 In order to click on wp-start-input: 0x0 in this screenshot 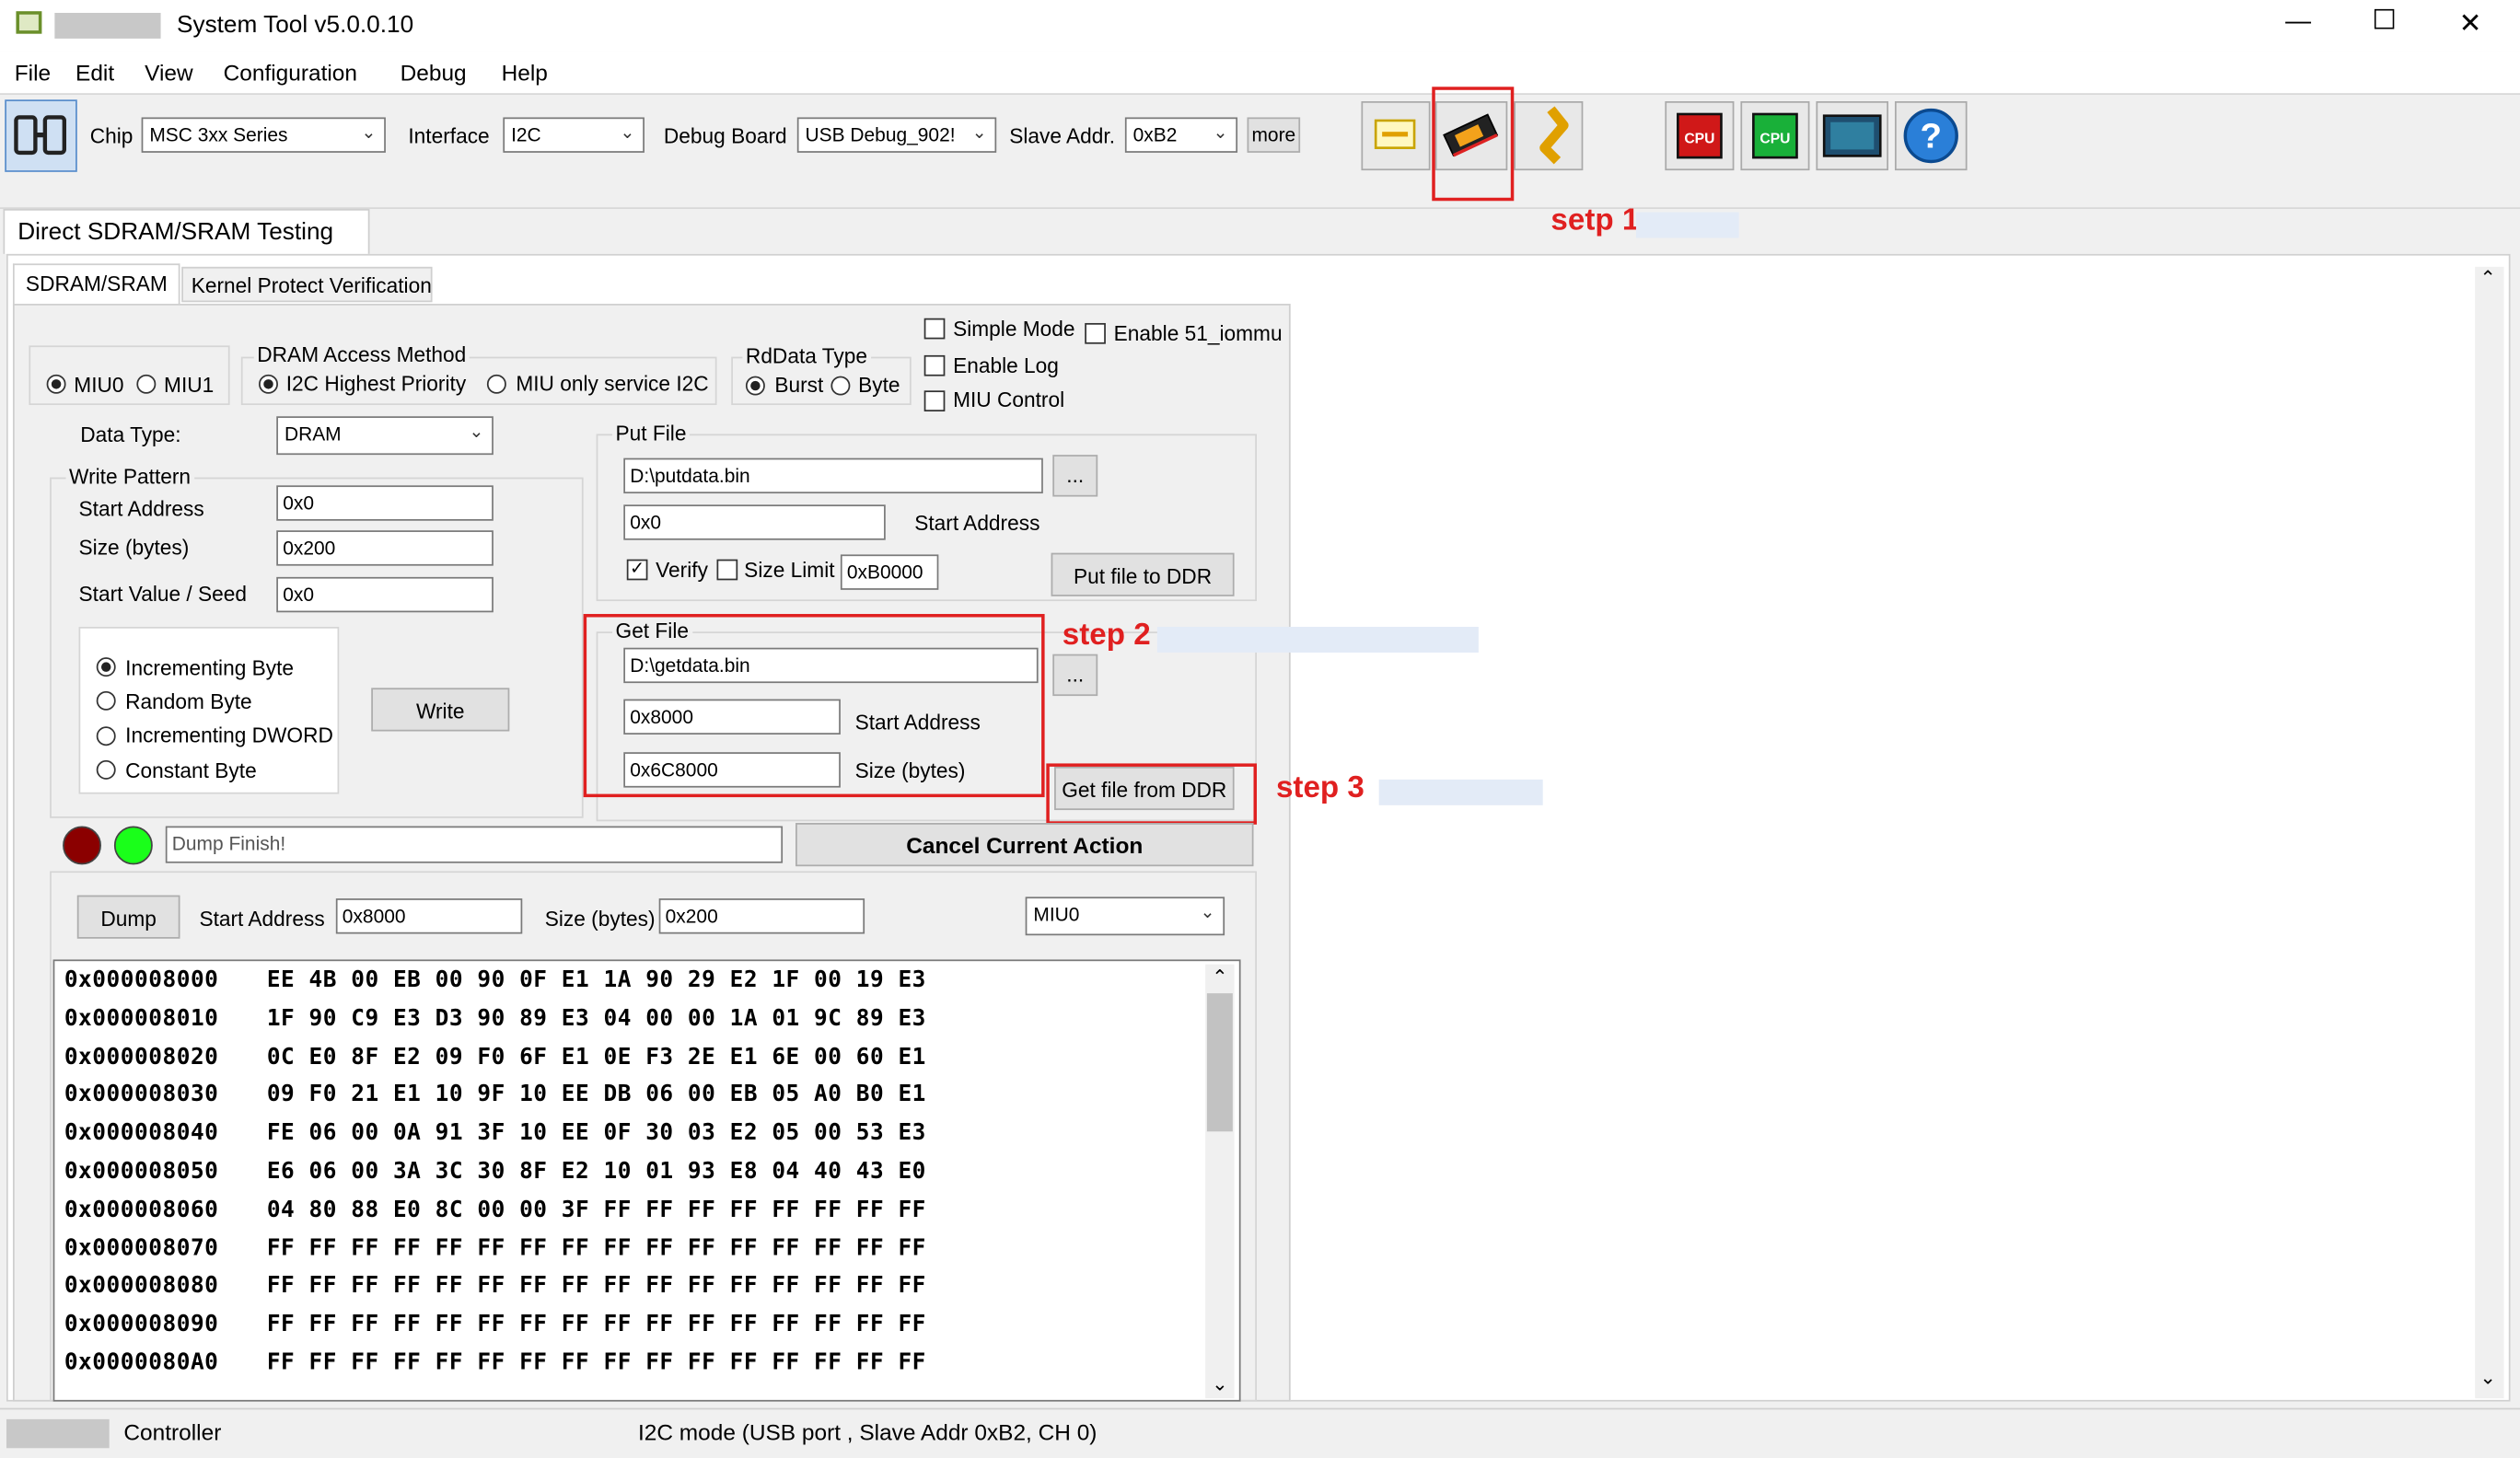, I will do `click(385, 503)`.